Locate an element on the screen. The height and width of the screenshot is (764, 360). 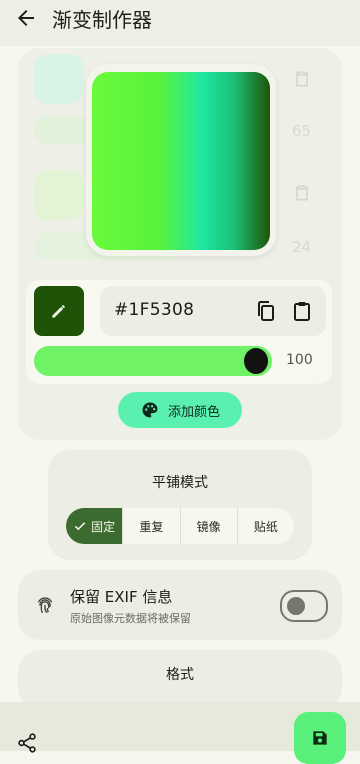
tile-option-clamp: 固定 is located at coordinates (94, 526).